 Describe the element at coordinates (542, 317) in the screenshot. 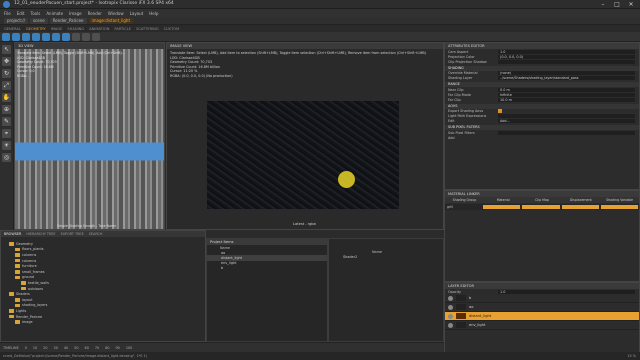

I see `layer-item-selected: distant_light` at that location.